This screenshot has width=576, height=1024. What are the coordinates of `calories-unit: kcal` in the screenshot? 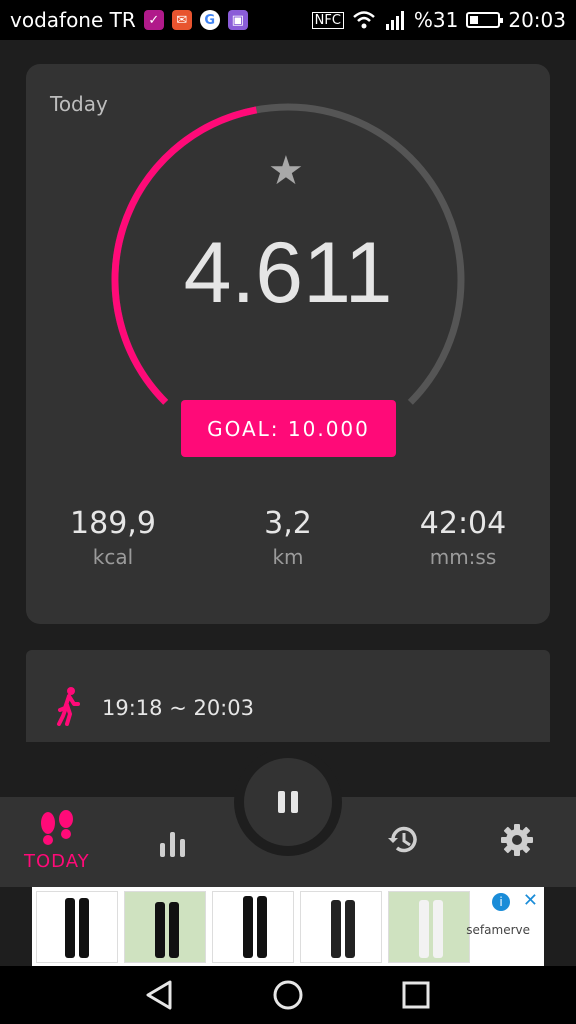 It's located at (113, 557).